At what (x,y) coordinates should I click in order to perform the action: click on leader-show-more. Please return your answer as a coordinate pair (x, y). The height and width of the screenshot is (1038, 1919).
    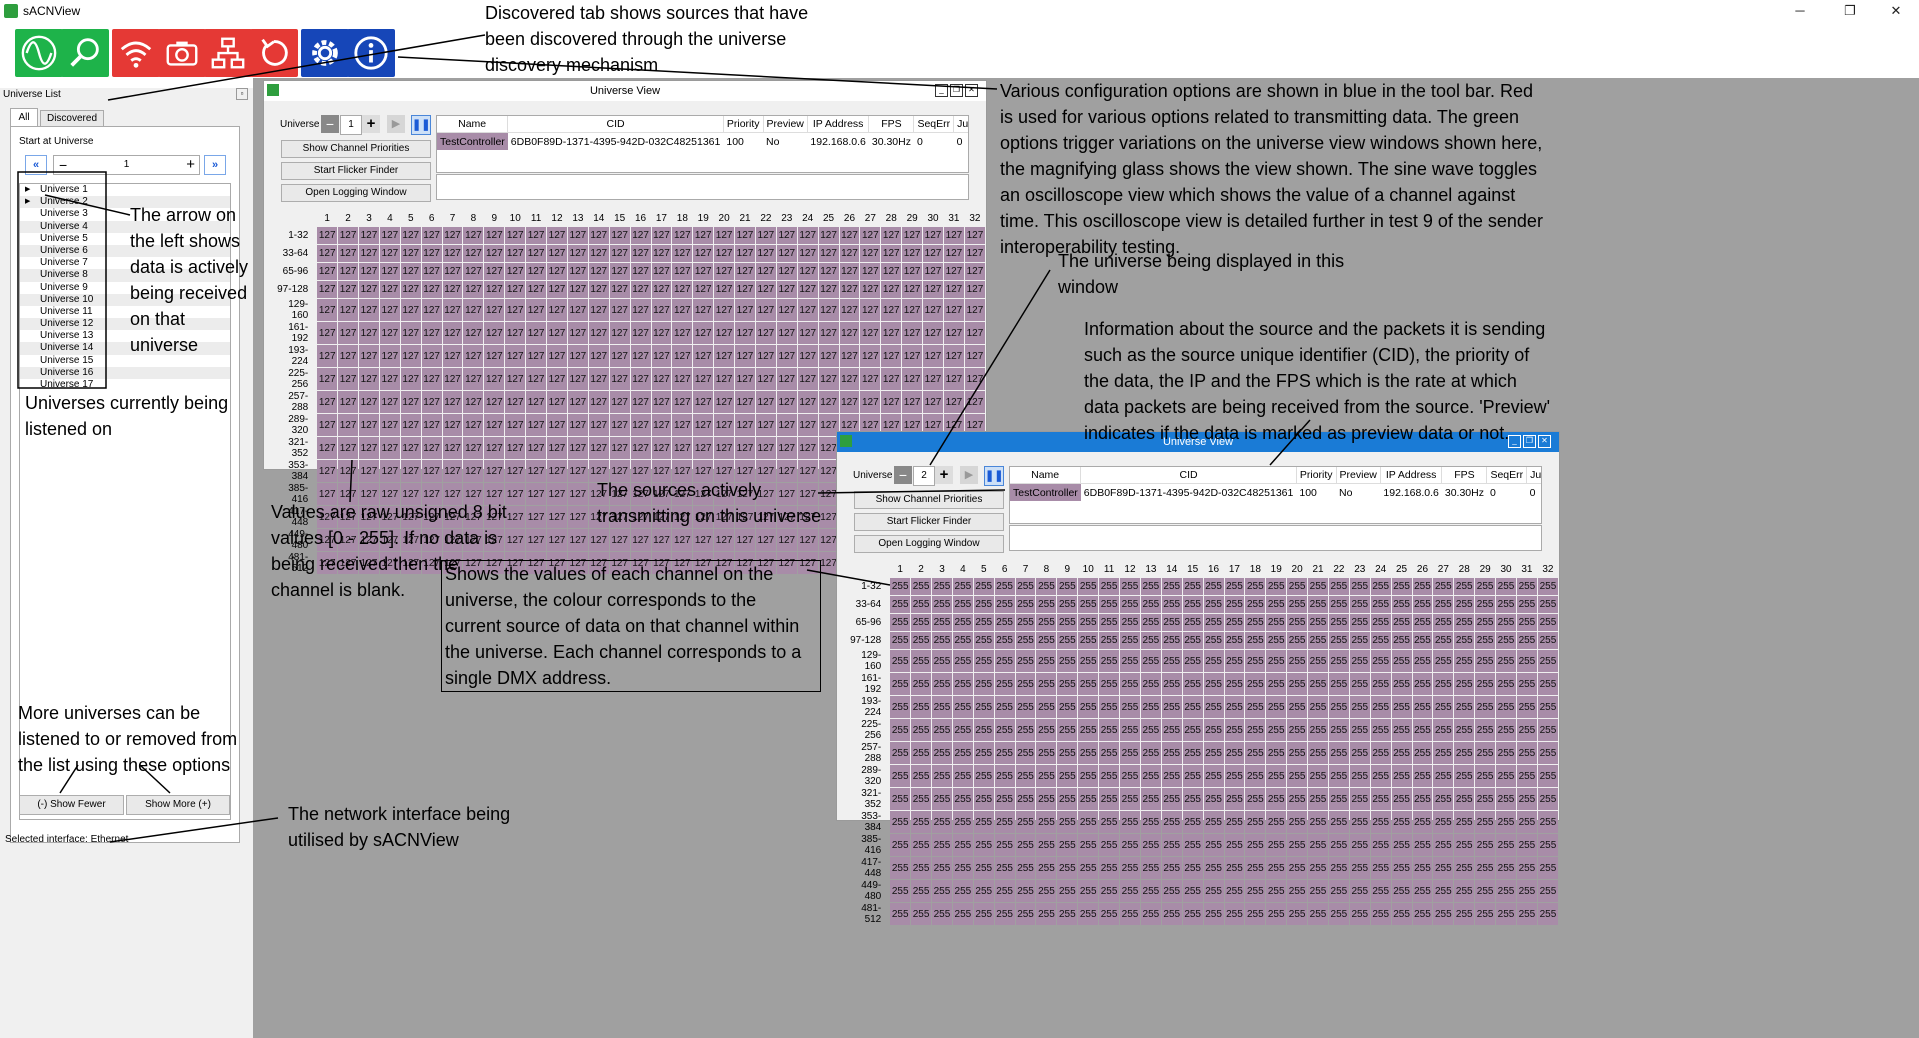
    Looking at the image, I should click on (155, 779).